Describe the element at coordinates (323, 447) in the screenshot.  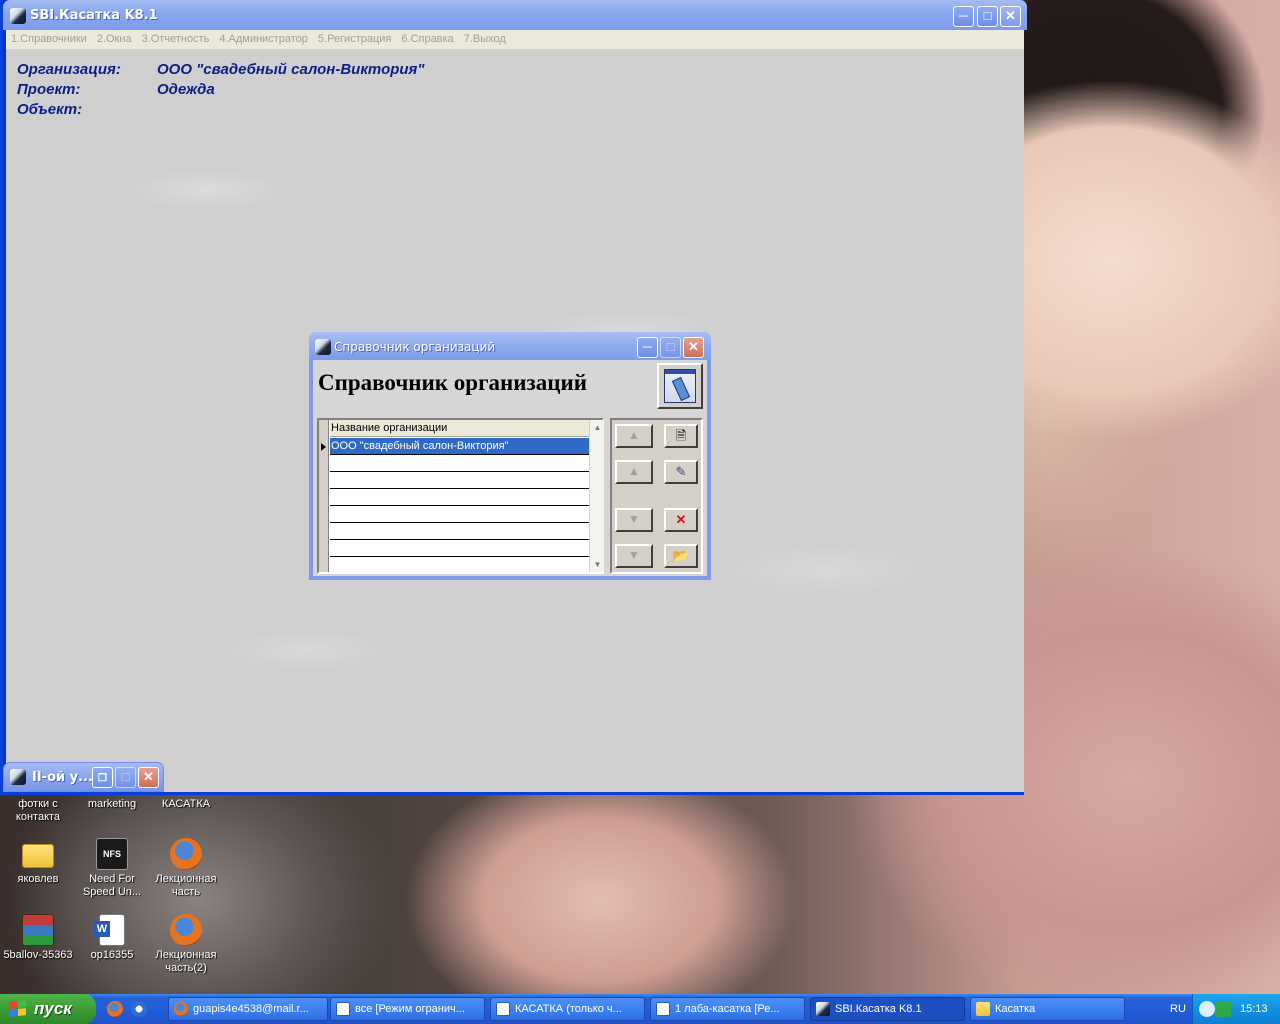
I see `current-row-pointer-icon` at that location.